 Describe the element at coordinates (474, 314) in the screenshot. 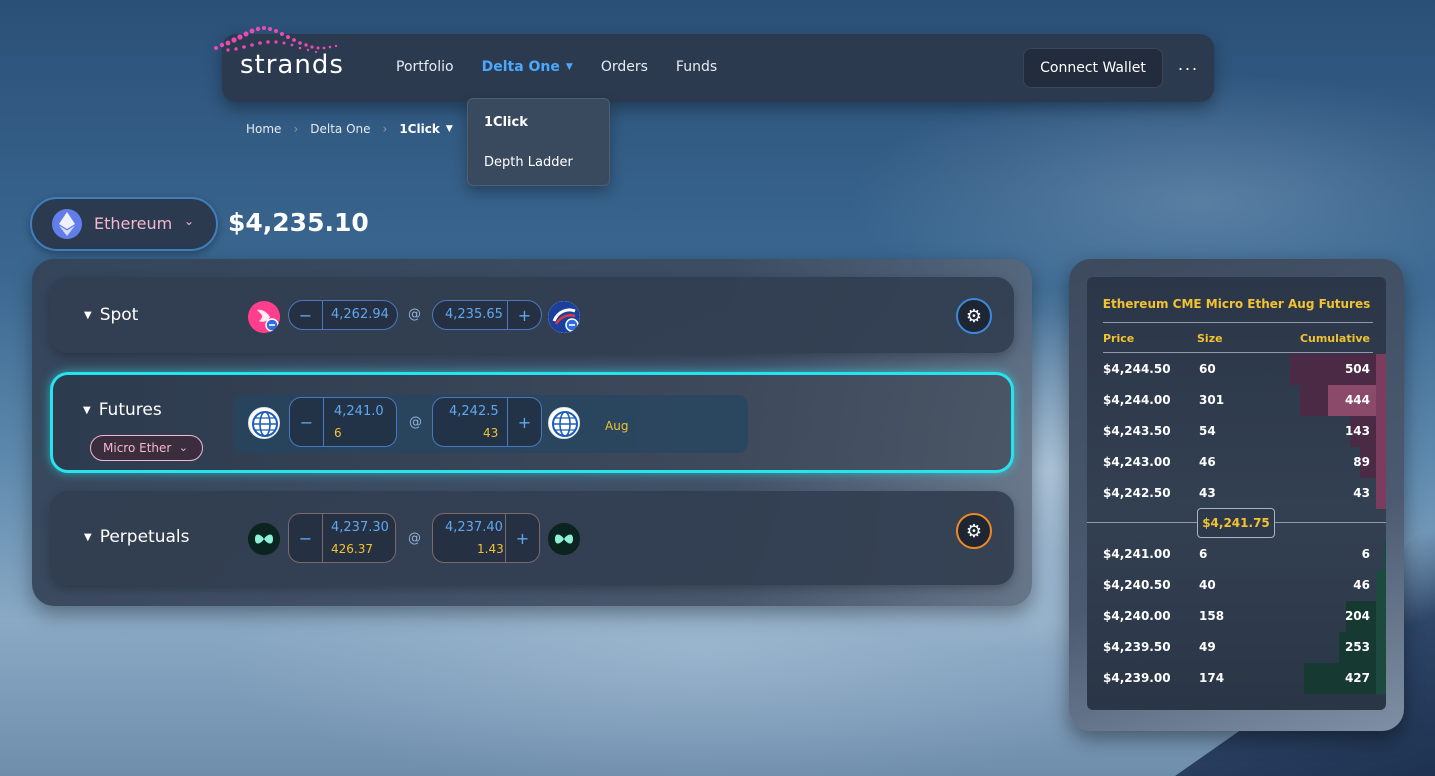

I see `spot-ask-price: 4,235.65` at that location.